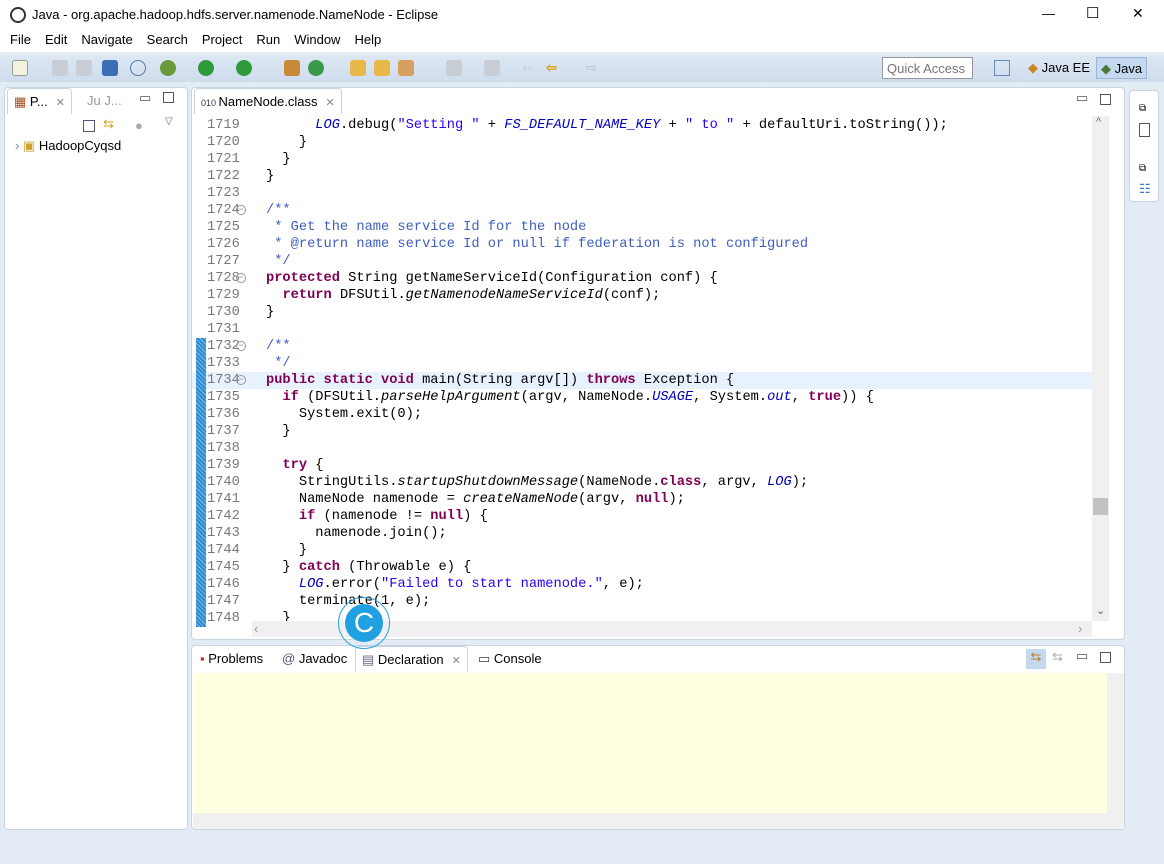  I want to click on tab-javadoc: @ Javadoc, so click(314, 659).